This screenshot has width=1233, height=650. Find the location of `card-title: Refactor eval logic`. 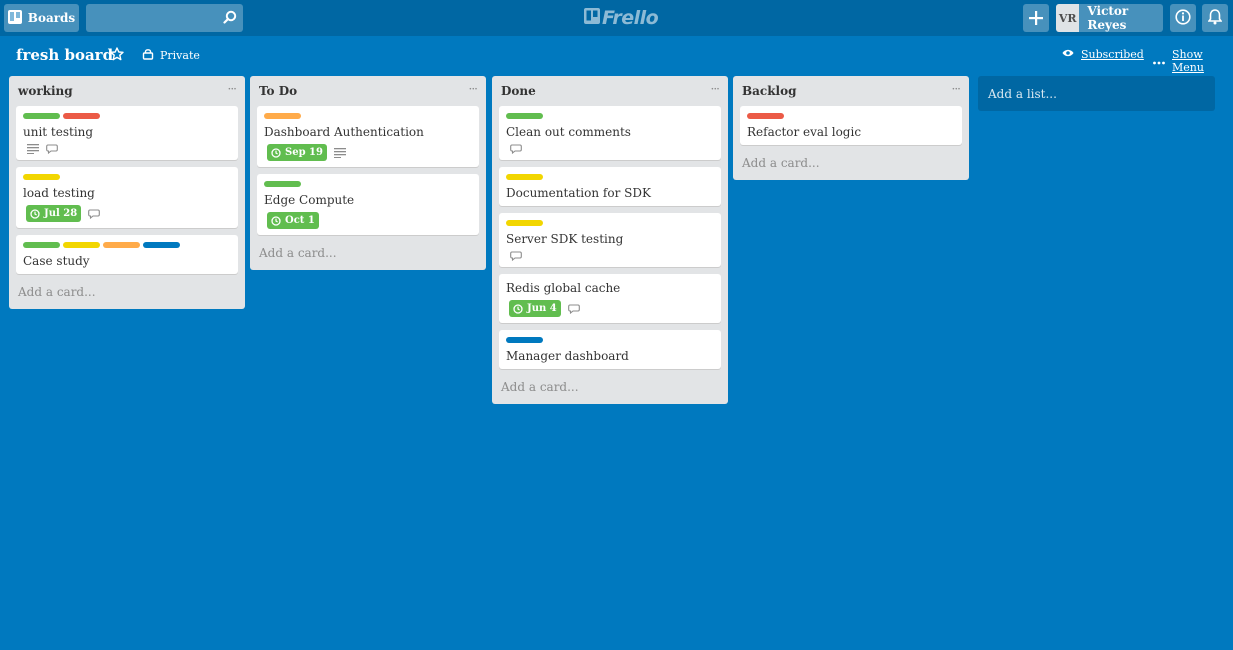

card-title: Refactor eval logic is located at coordinates (804, 132).